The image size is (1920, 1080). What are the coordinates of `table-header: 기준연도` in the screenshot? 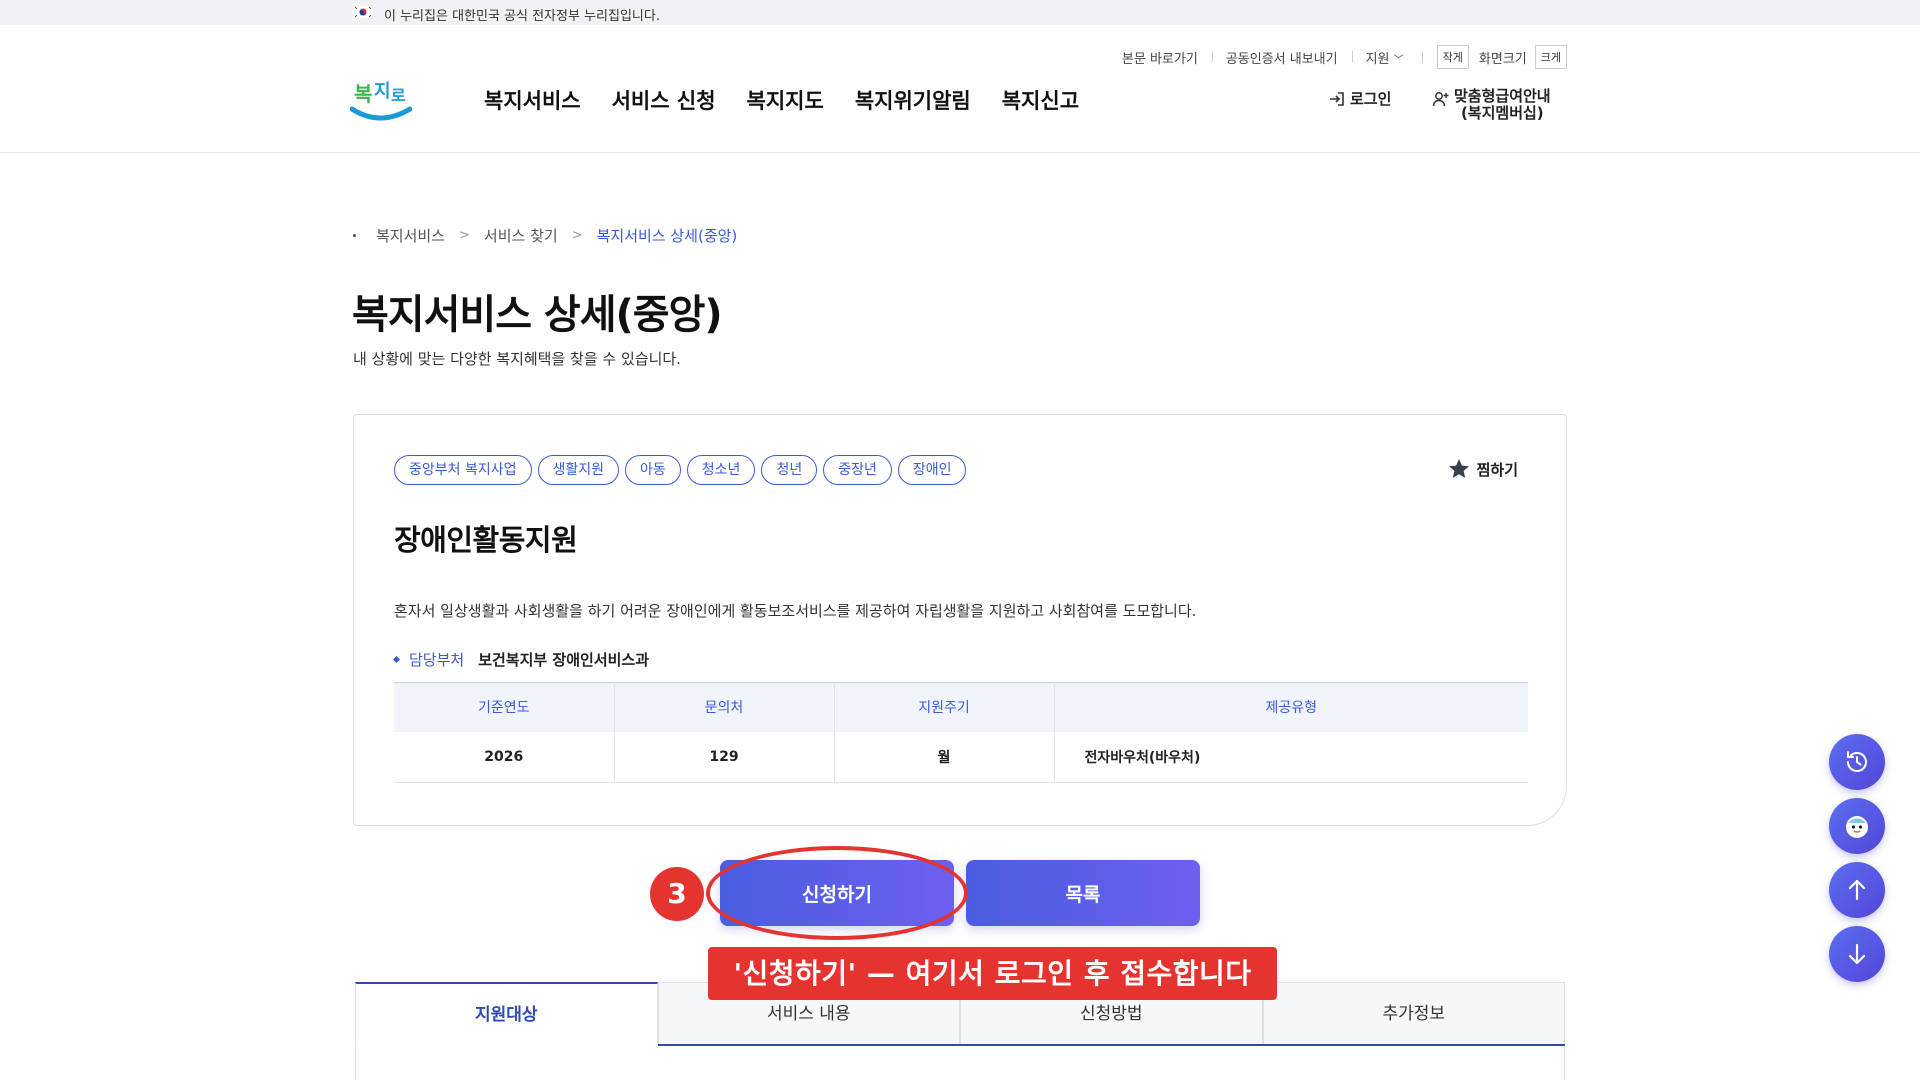 It's located at (504, 707).